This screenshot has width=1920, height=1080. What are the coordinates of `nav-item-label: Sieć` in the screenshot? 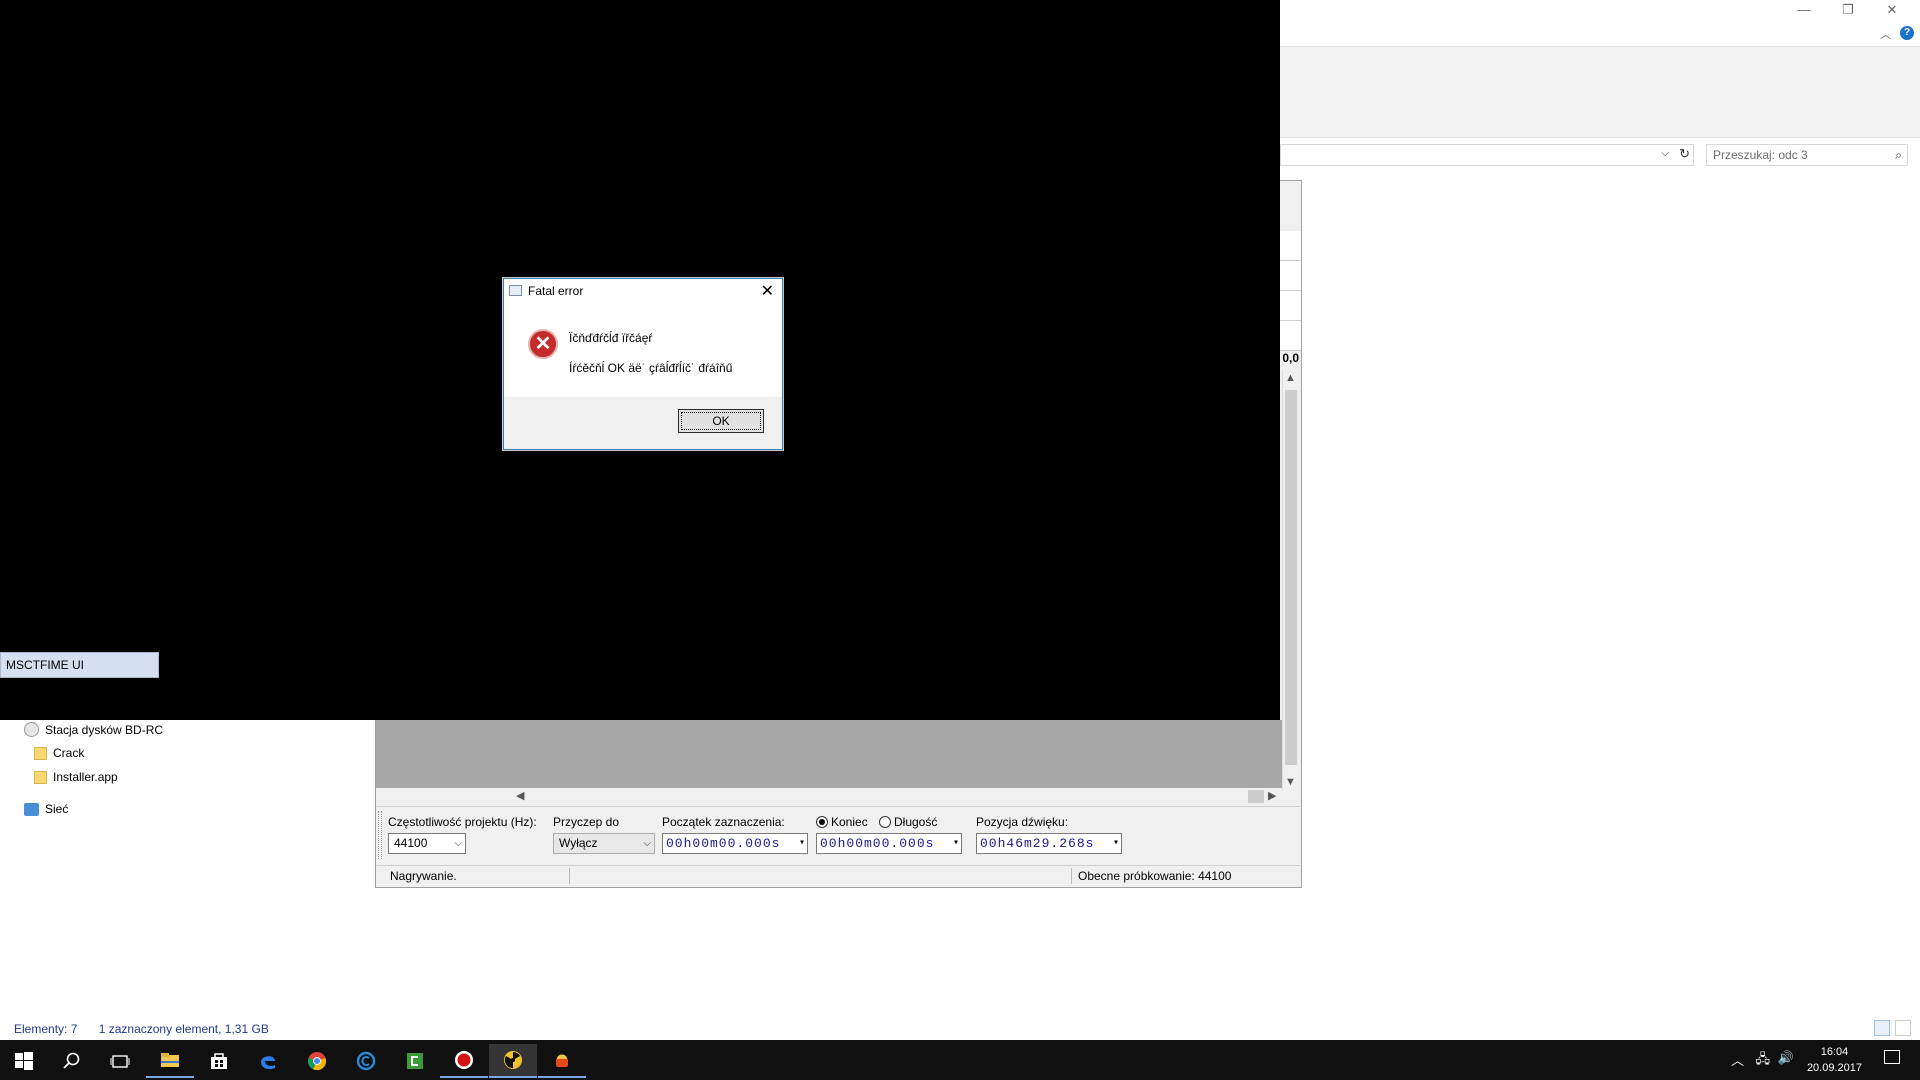 It's located at (57, 809).